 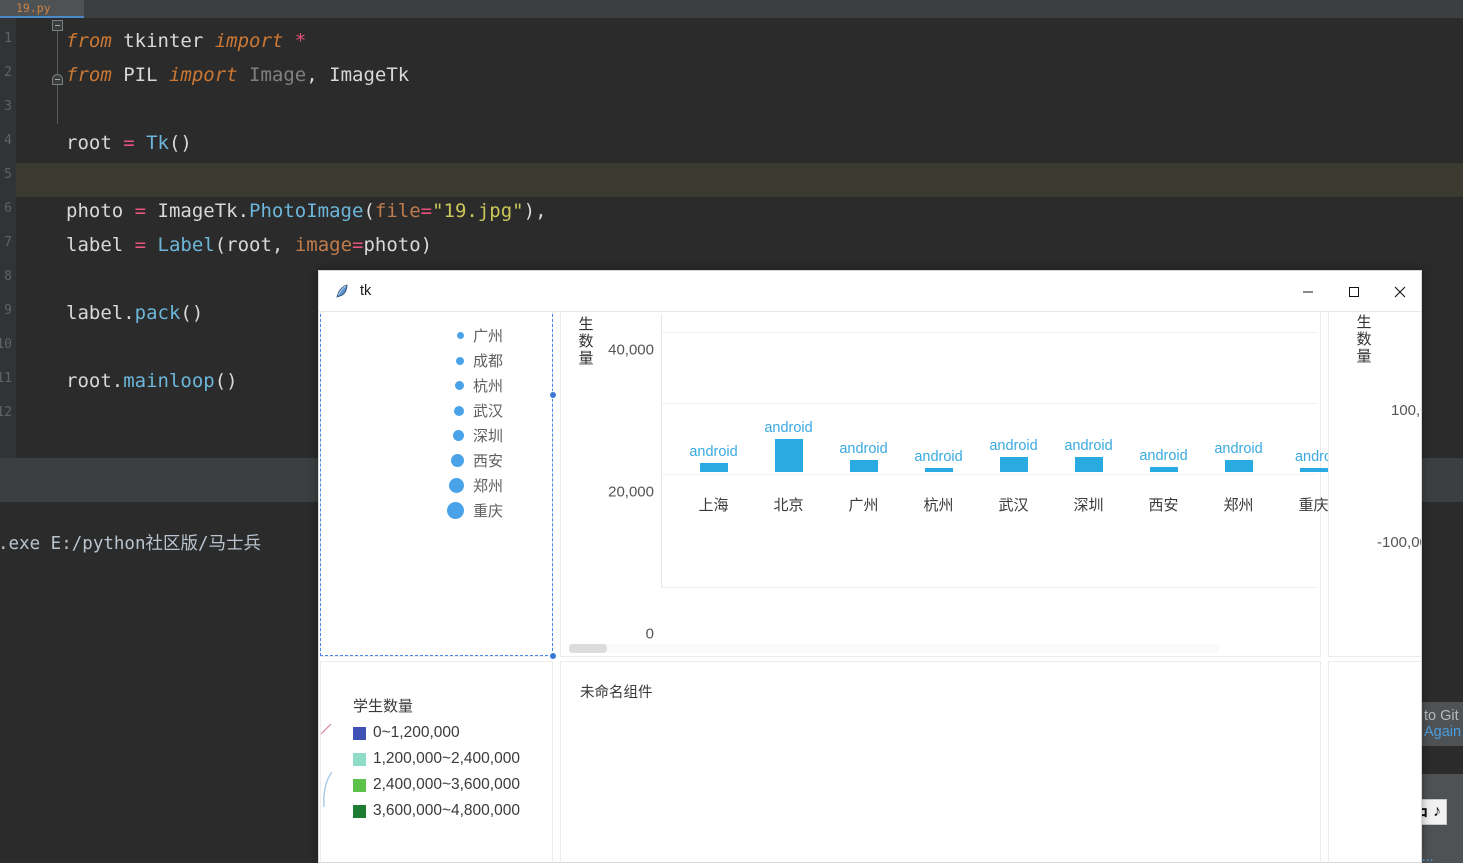 I want to click on choropleth-legend-item: 3,600,000~4,800,000, so click(x=436, y=811).